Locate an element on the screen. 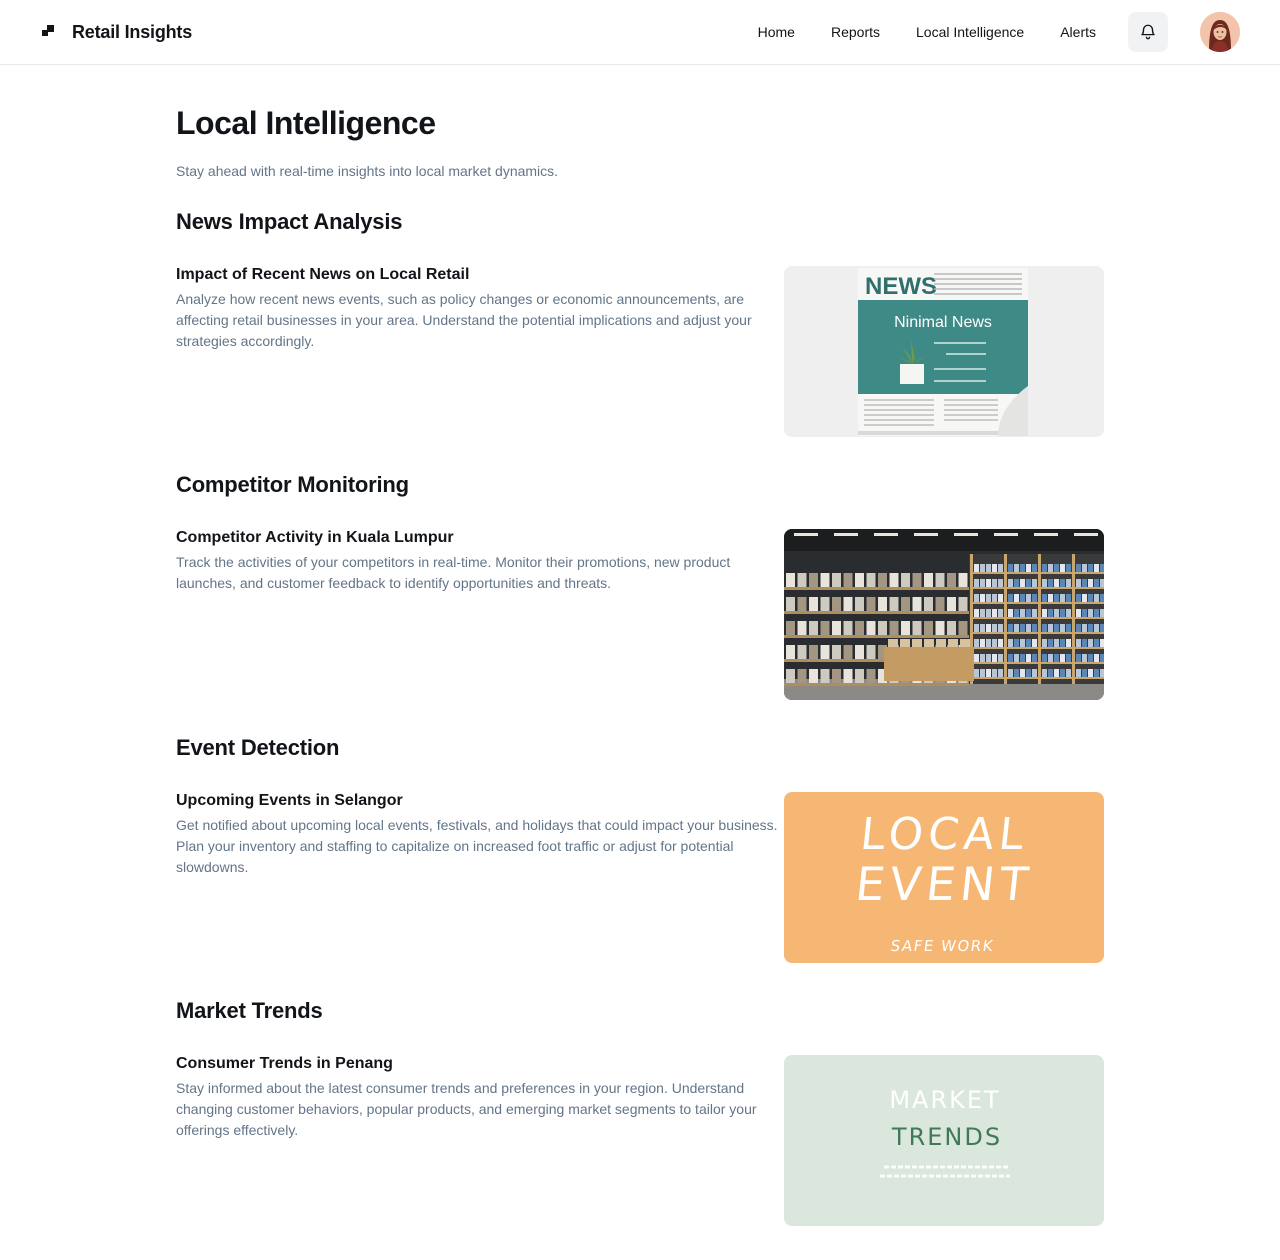 Image resolution: width=1280 pixels, height=1260 pixels. market-title-line2: TRENDS is located at coordinates (946, 1137).